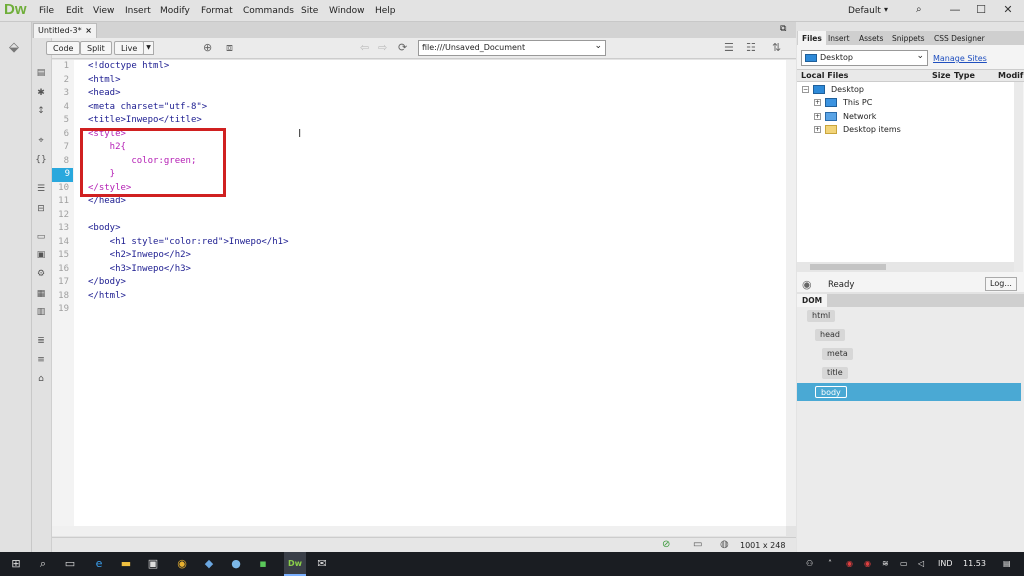 The height and width of the screenshot is (576, 1024). I want to click on code-line: <h3>Inwepo</h3>, so click(188, 270).